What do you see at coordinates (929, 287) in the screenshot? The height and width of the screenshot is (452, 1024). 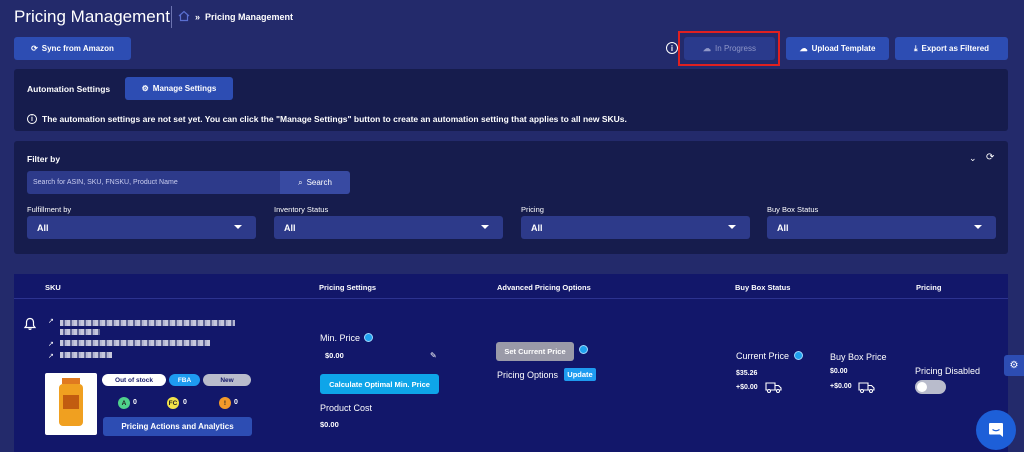 I see `col-pricing: Pricing` at bounding box center [929, 287].